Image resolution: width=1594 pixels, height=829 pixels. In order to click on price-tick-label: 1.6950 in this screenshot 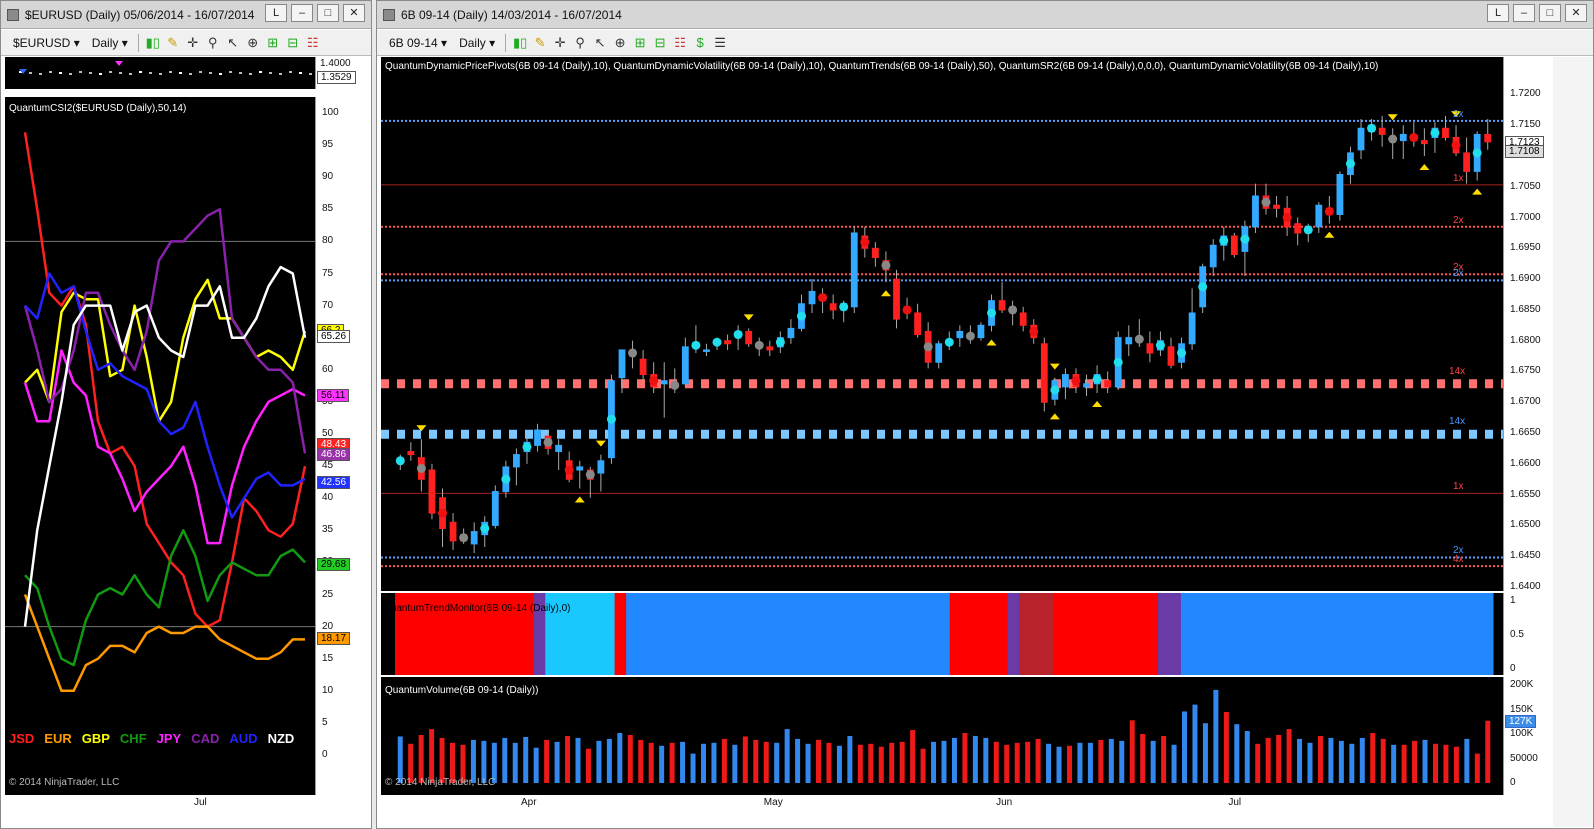, I will do `click(1525, 248)`.